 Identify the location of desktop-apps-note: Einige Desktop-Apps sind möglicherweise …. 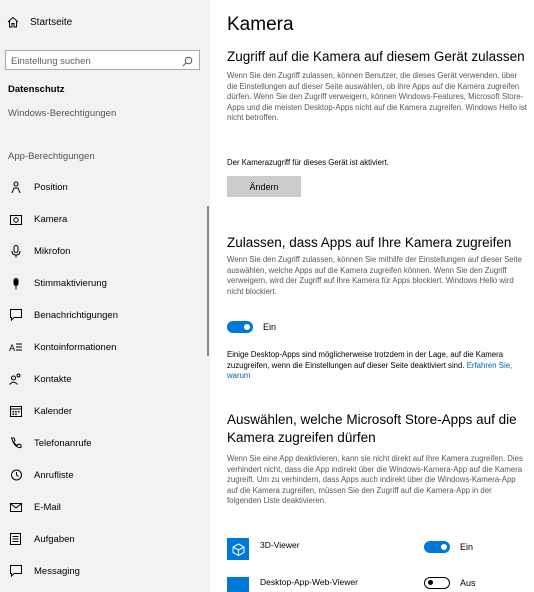
(377, 366).